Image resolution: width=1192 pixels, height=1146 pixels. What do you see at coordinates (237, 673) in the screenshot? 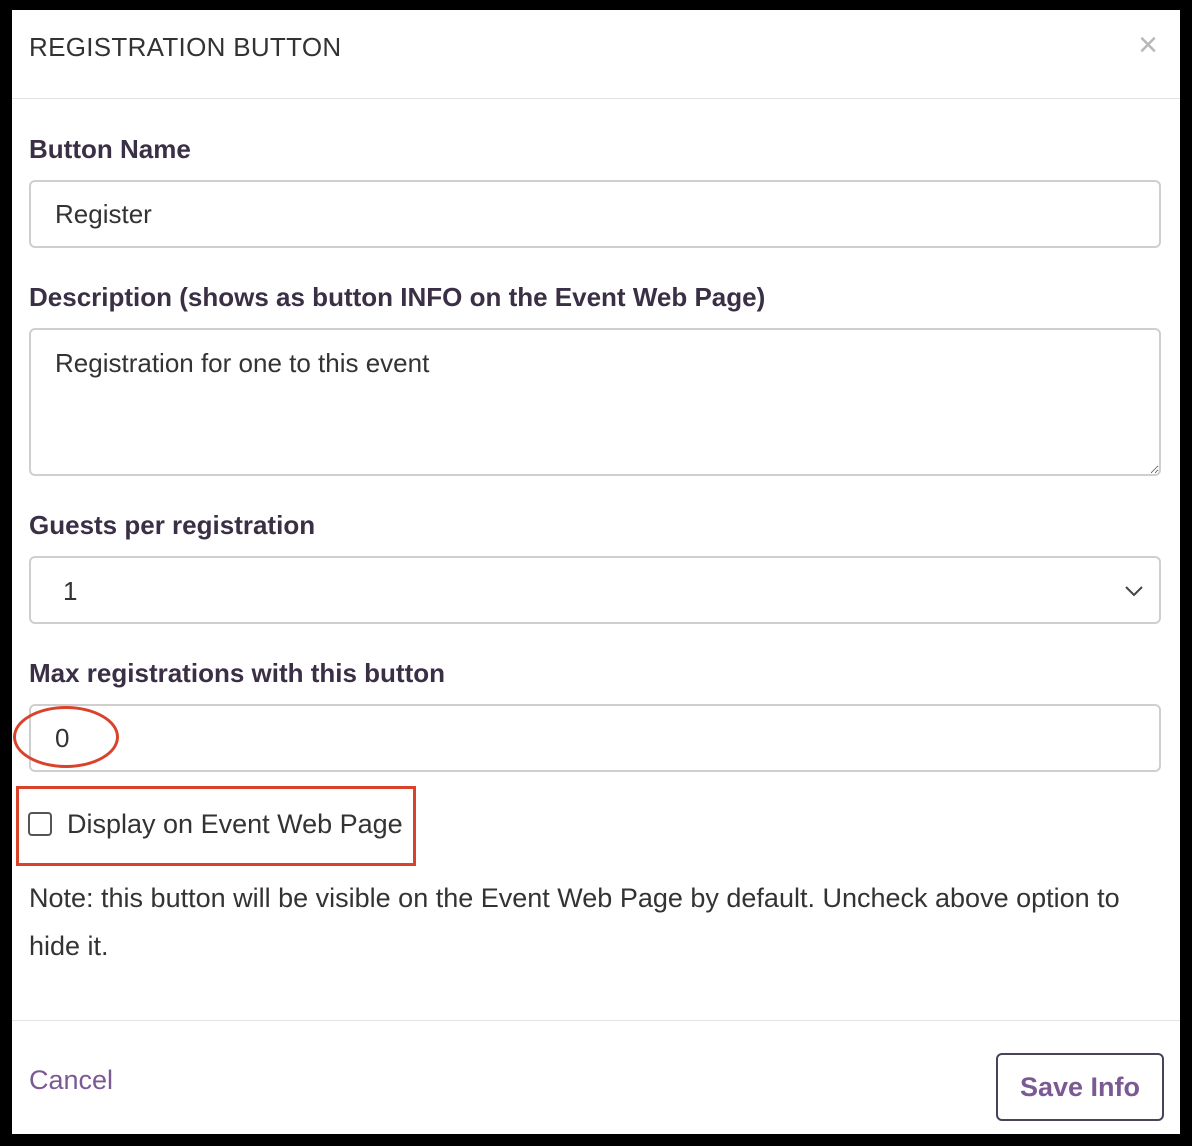
I see `max-registrations-label: Max registrations with this button` at bounding box center [237, 673].